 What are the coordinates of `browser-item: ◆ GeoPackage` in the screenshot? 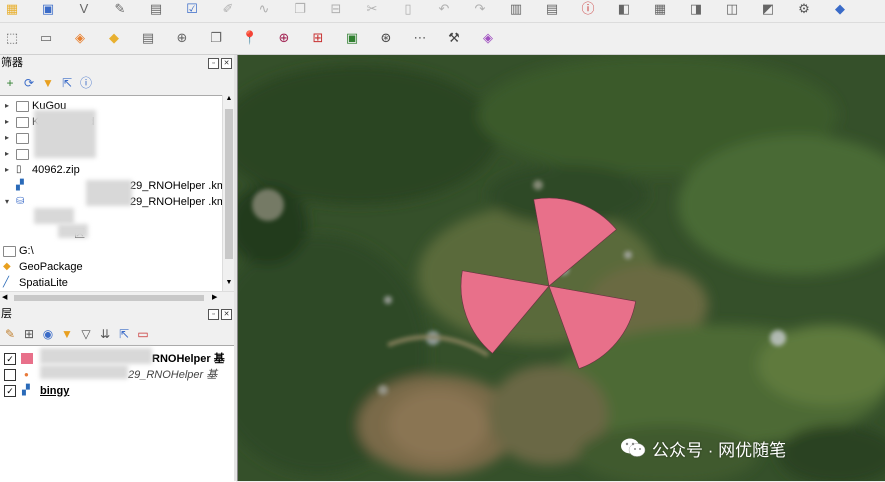 It's located at (111, 267).